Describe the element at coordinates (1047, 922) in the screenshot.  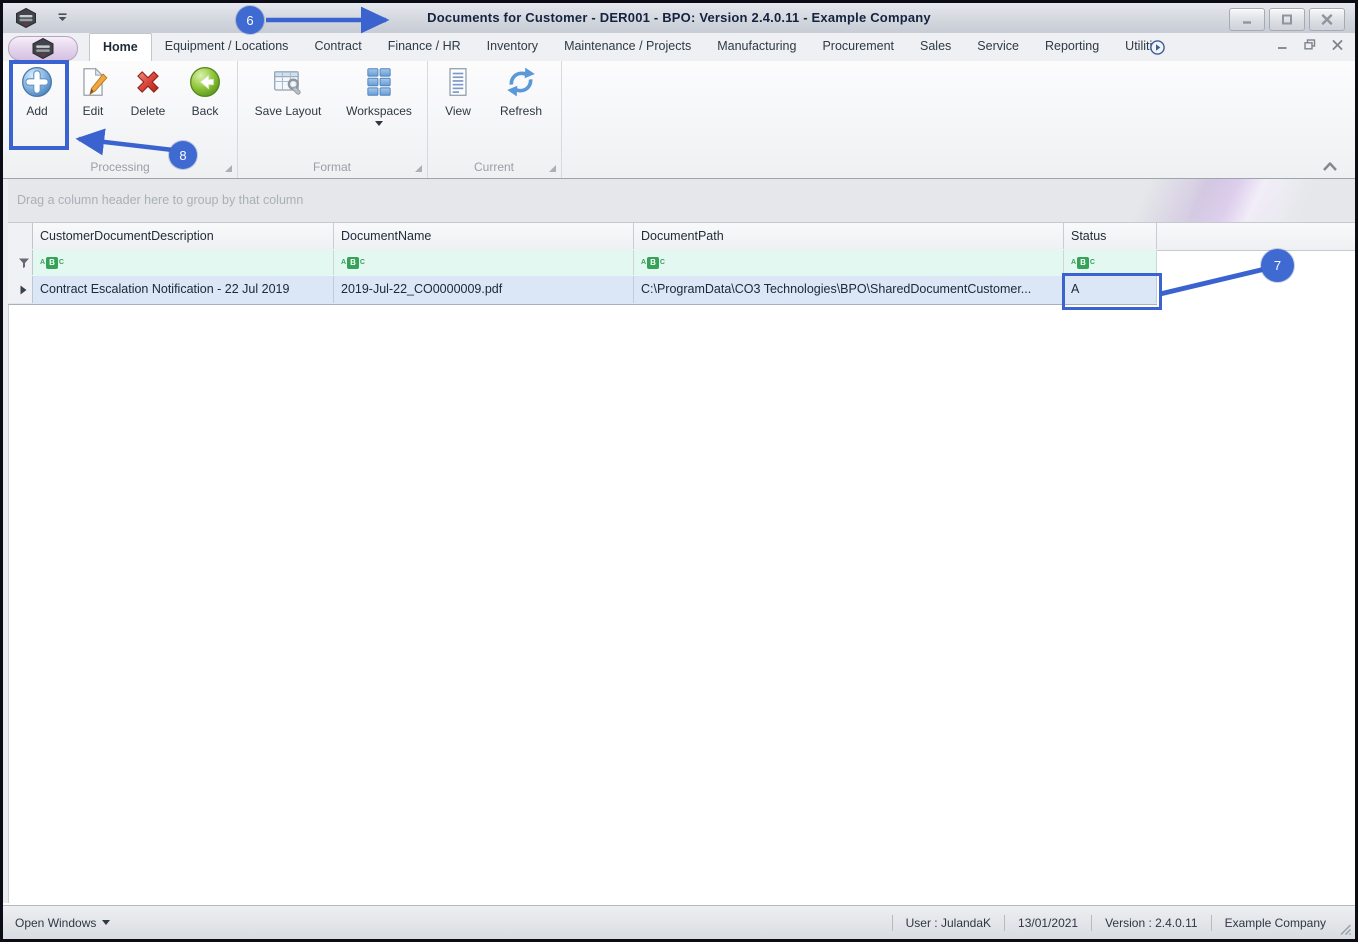
I see `status-date: 13/01/2021` at that location.